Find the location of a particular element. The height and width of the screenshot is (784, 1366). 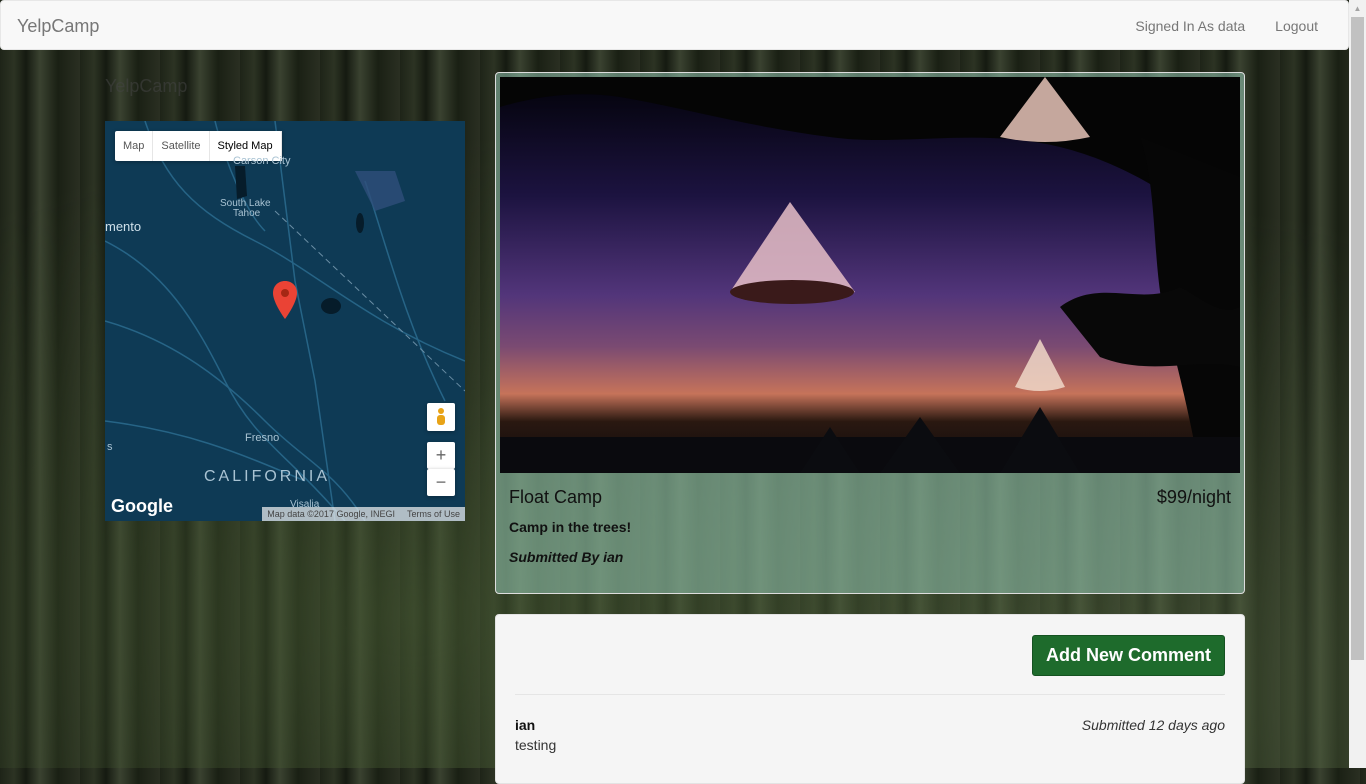

terms-of-use-link: Terms of Use is located at coordinates (433, 514).